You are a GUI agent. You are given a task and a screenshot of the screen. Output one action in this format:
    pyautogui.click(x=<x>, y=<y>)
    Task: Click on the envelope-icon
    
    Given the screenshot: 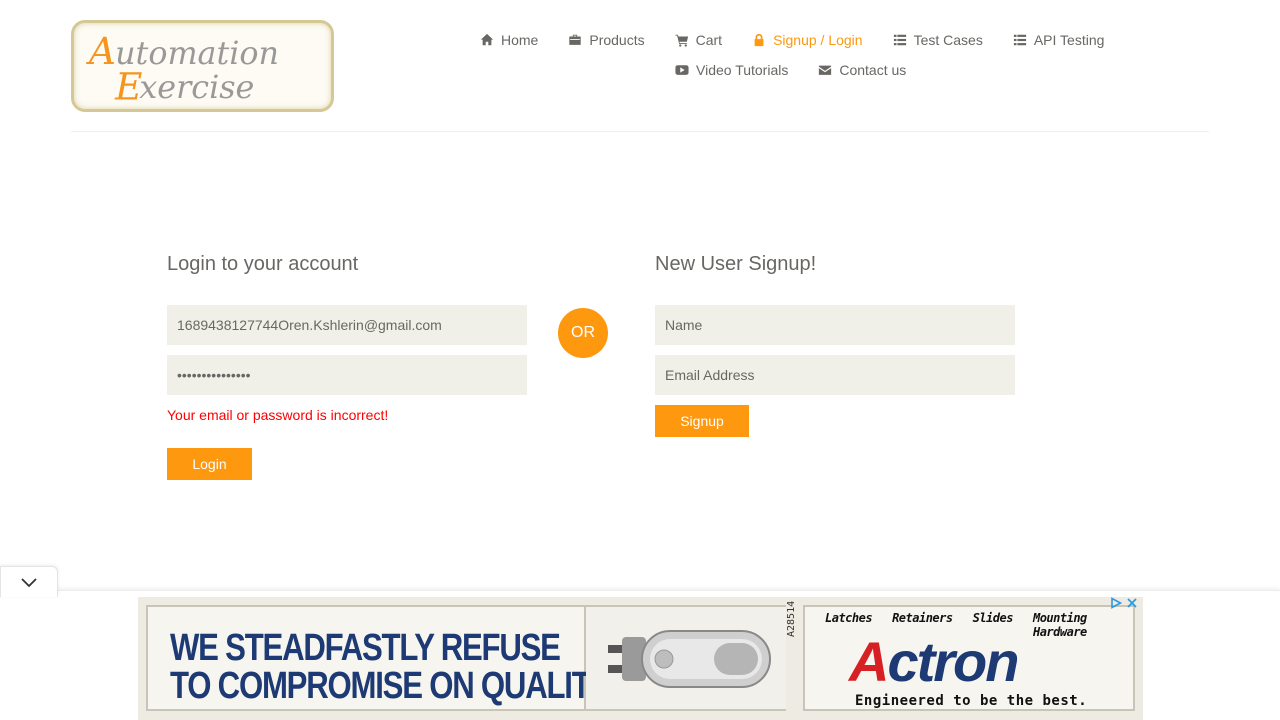 What is the action you would take?
    pyautogui.click(x=825, y=70)
    